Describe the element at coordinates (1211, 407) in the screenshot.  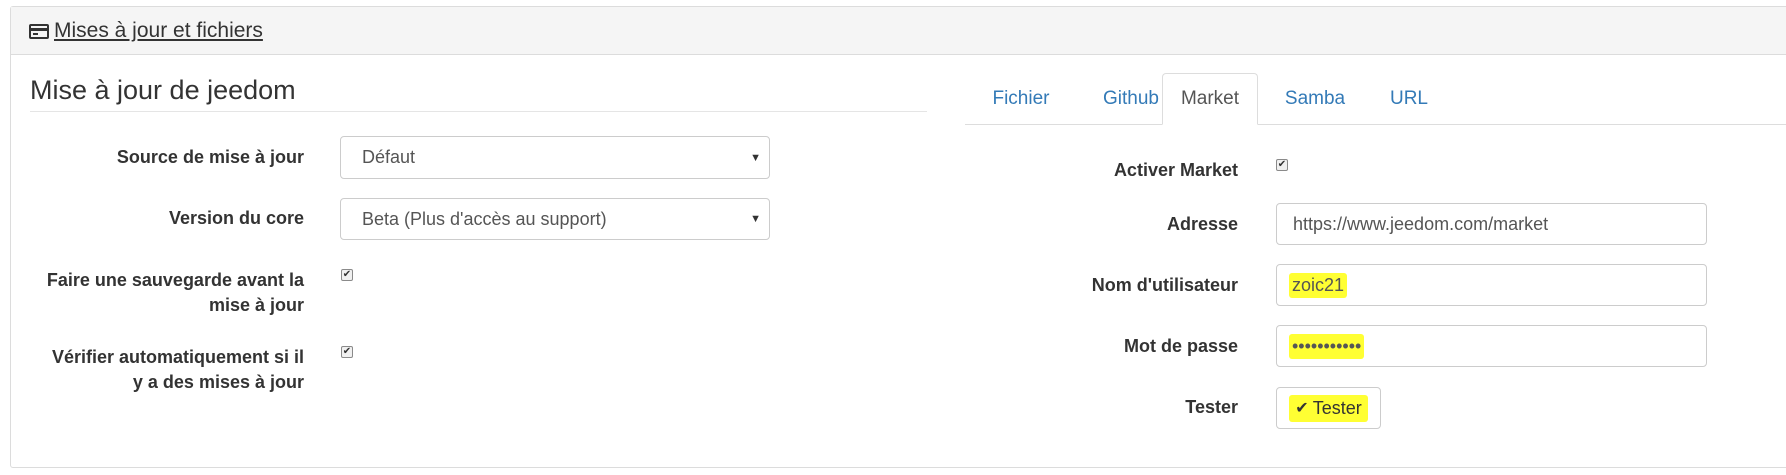
I see `test-label: Tester` at that location.